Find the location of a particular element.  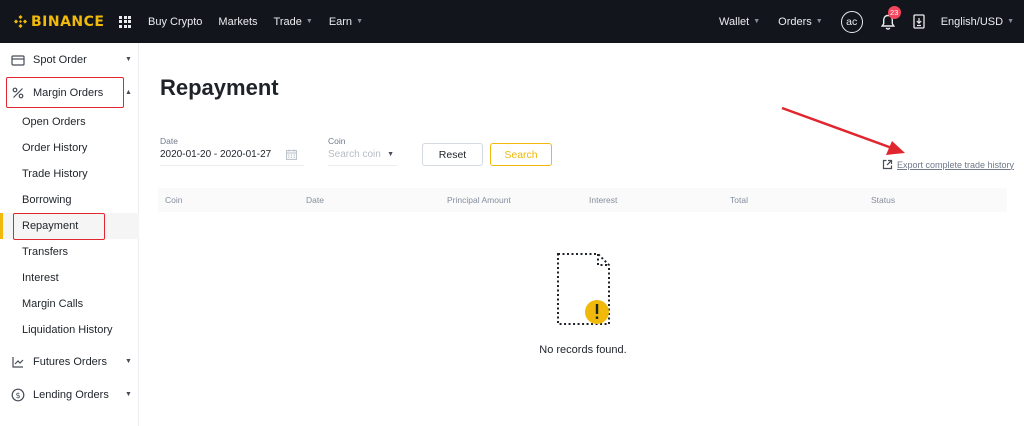

search-button: Search is located at coordinates (521, 154).